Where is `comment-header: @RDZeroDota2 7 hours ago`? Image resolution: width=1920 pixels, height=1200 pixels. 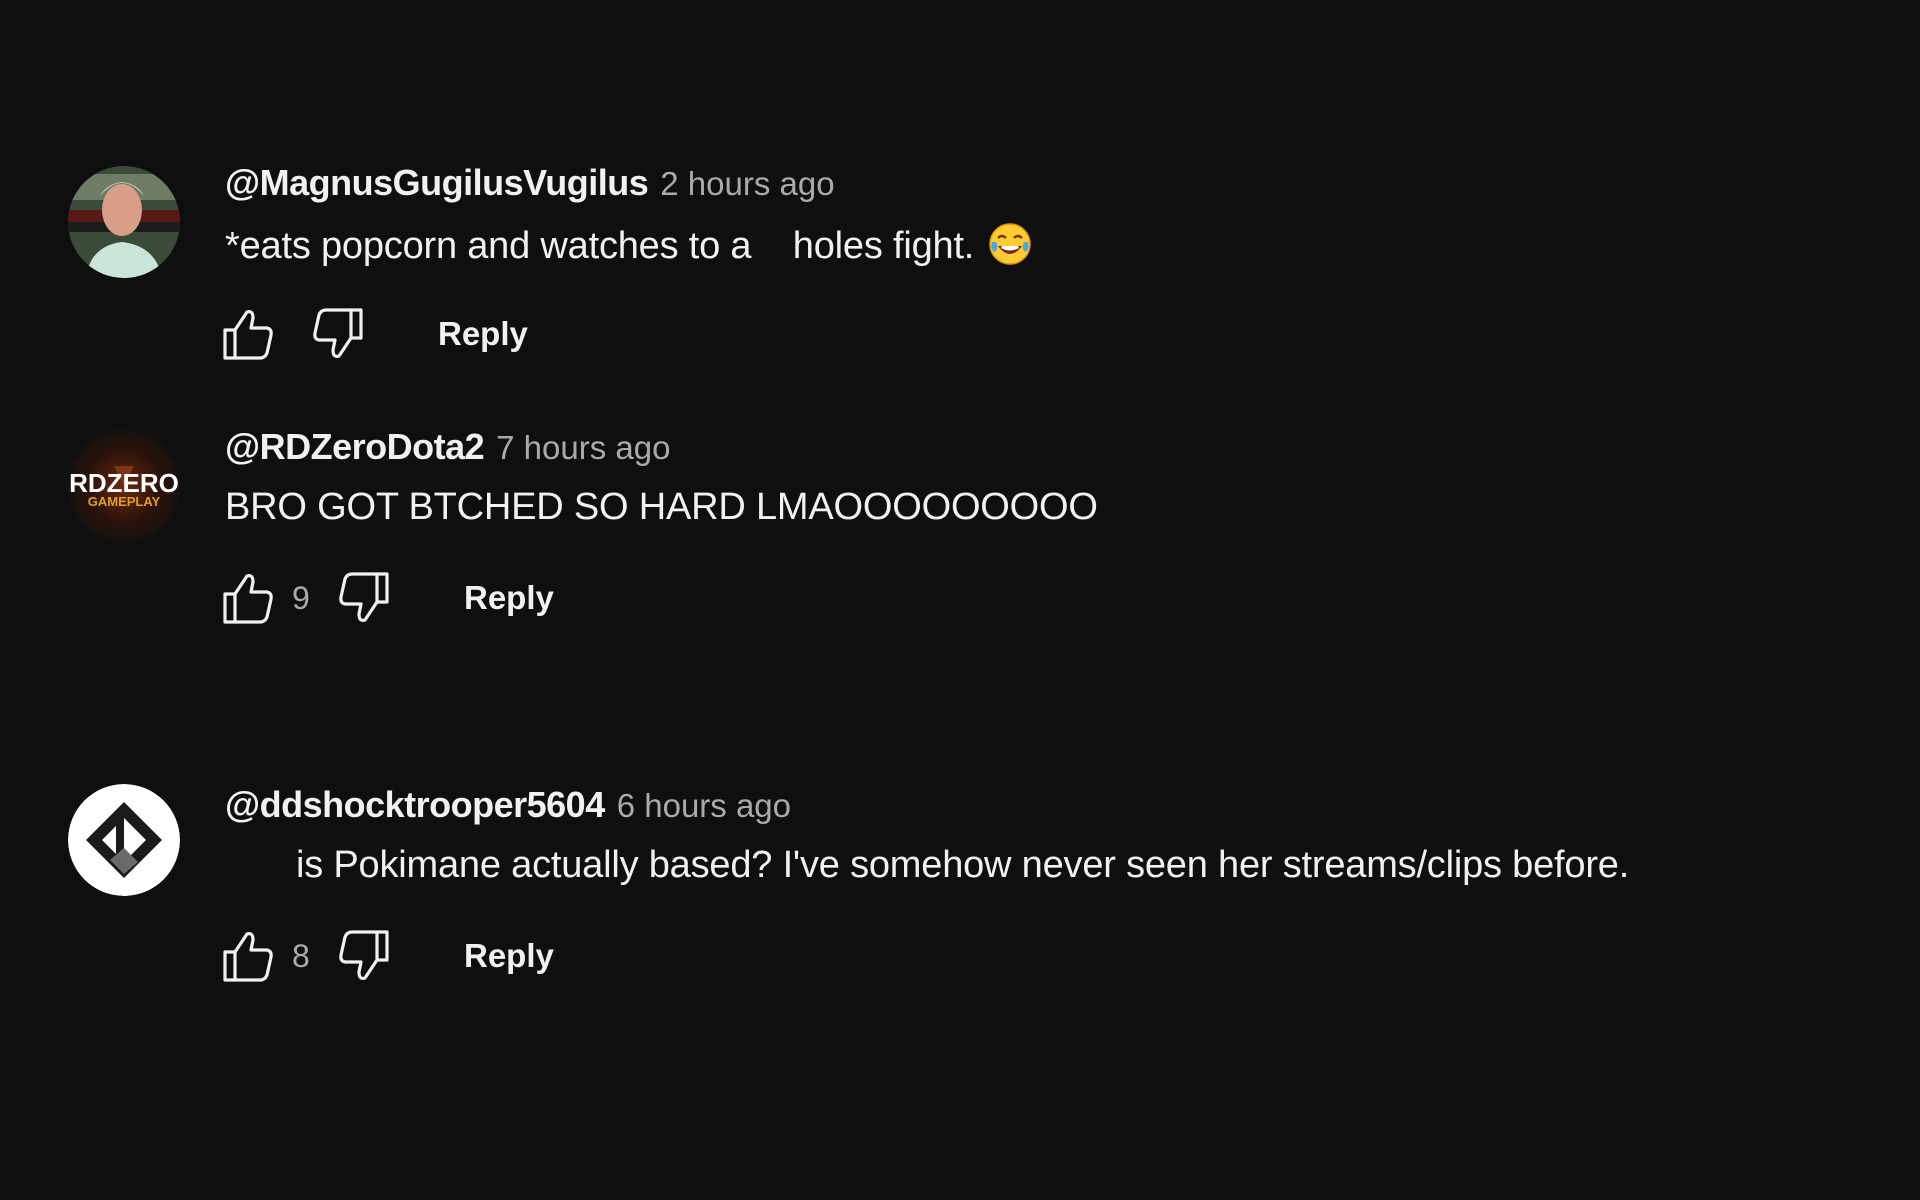 comment-header: @RDZeroDota2 7 hours ago is located at coordinates (447, 448).